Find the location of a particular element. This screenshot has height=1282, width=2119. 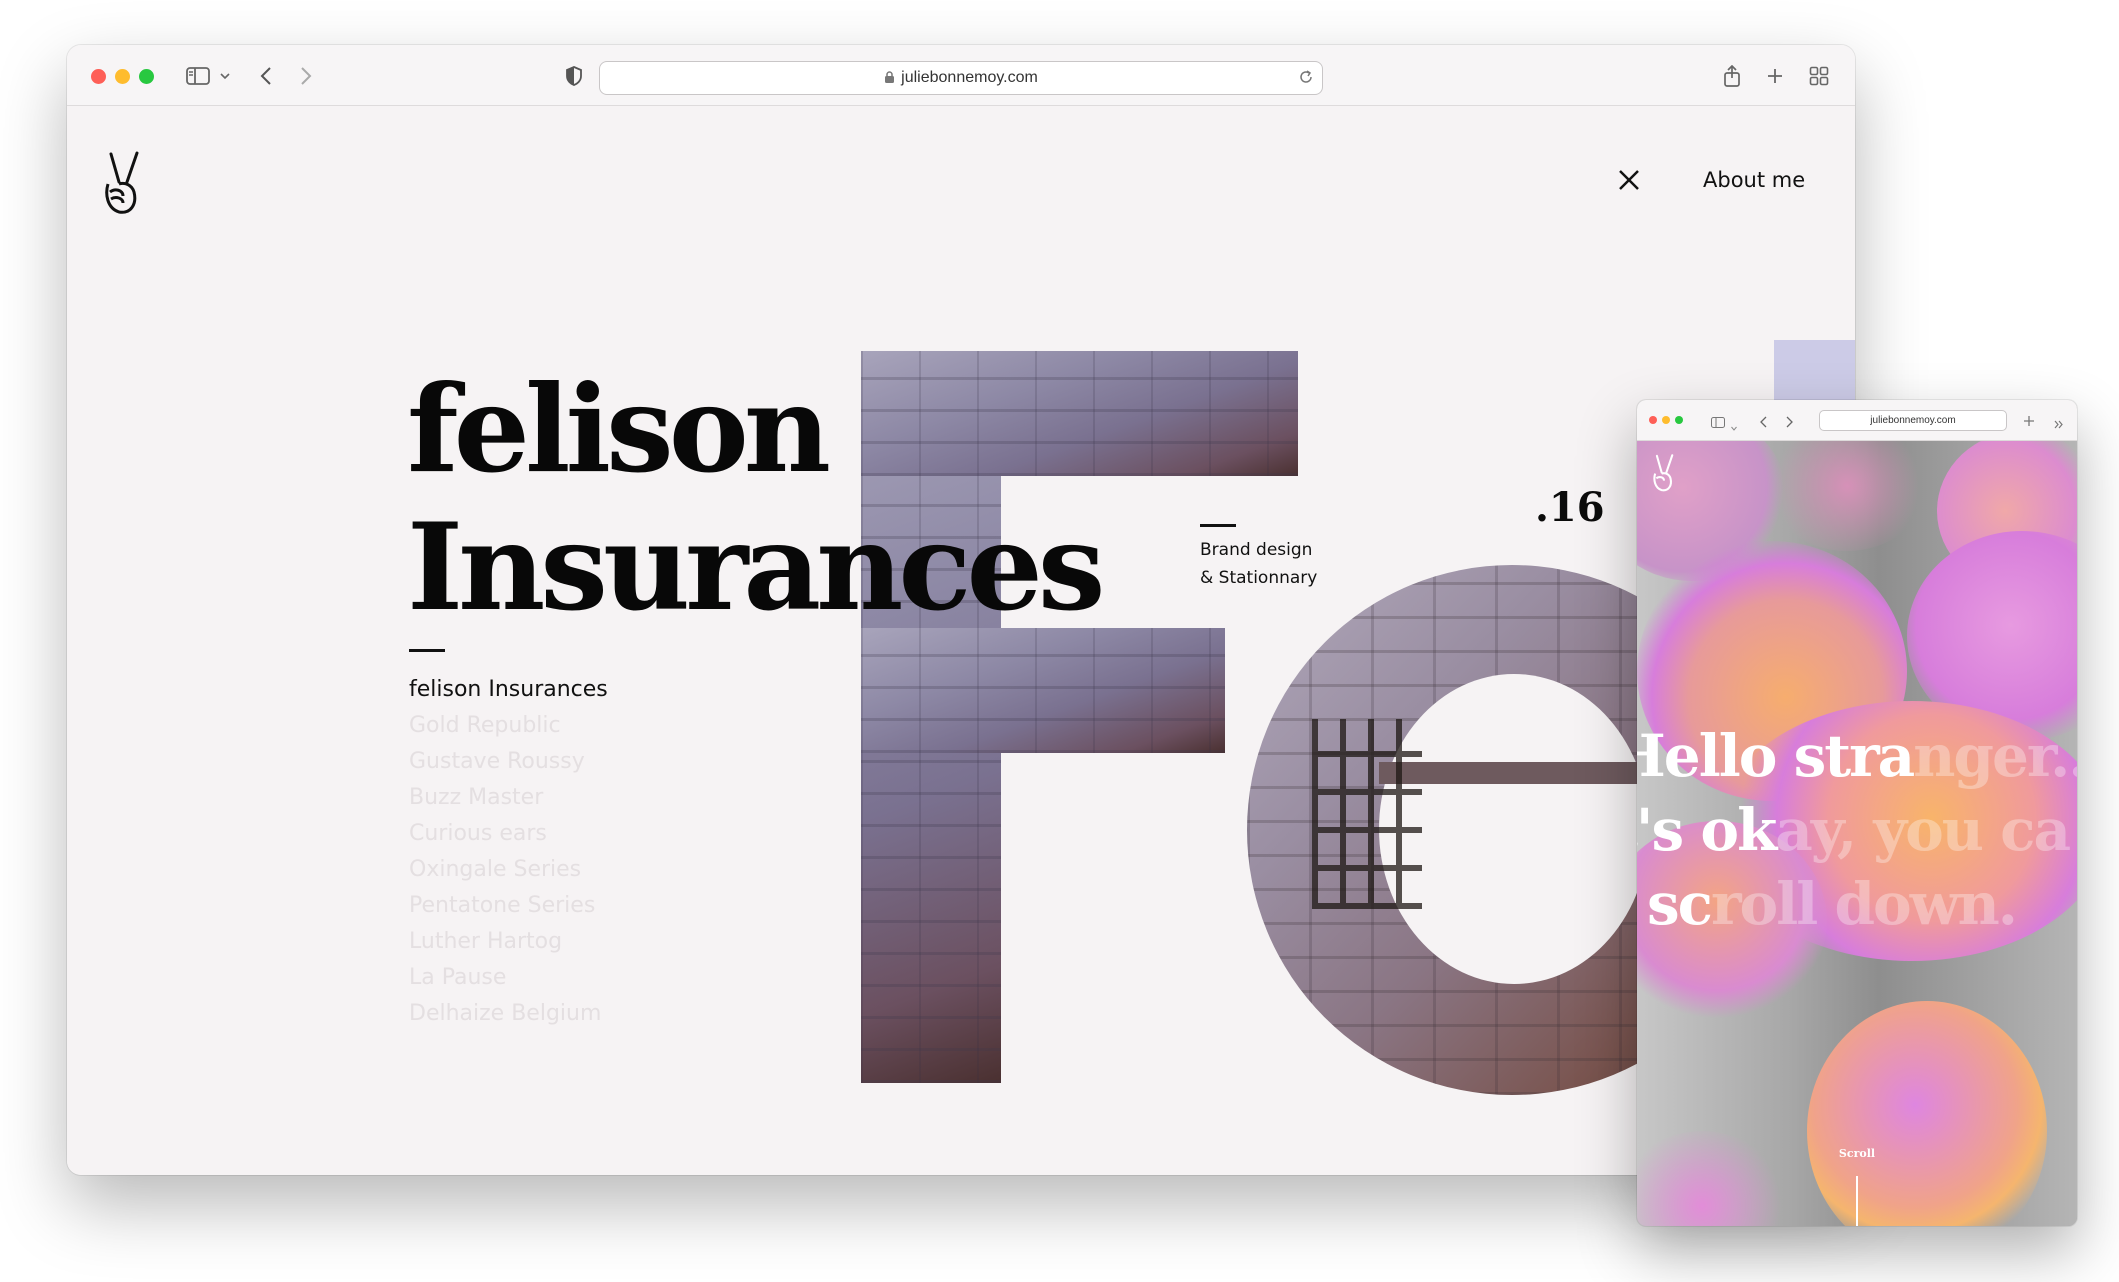

project-item-gustave-roussy: Gustave Roussy is located at coordinates (508, 762).